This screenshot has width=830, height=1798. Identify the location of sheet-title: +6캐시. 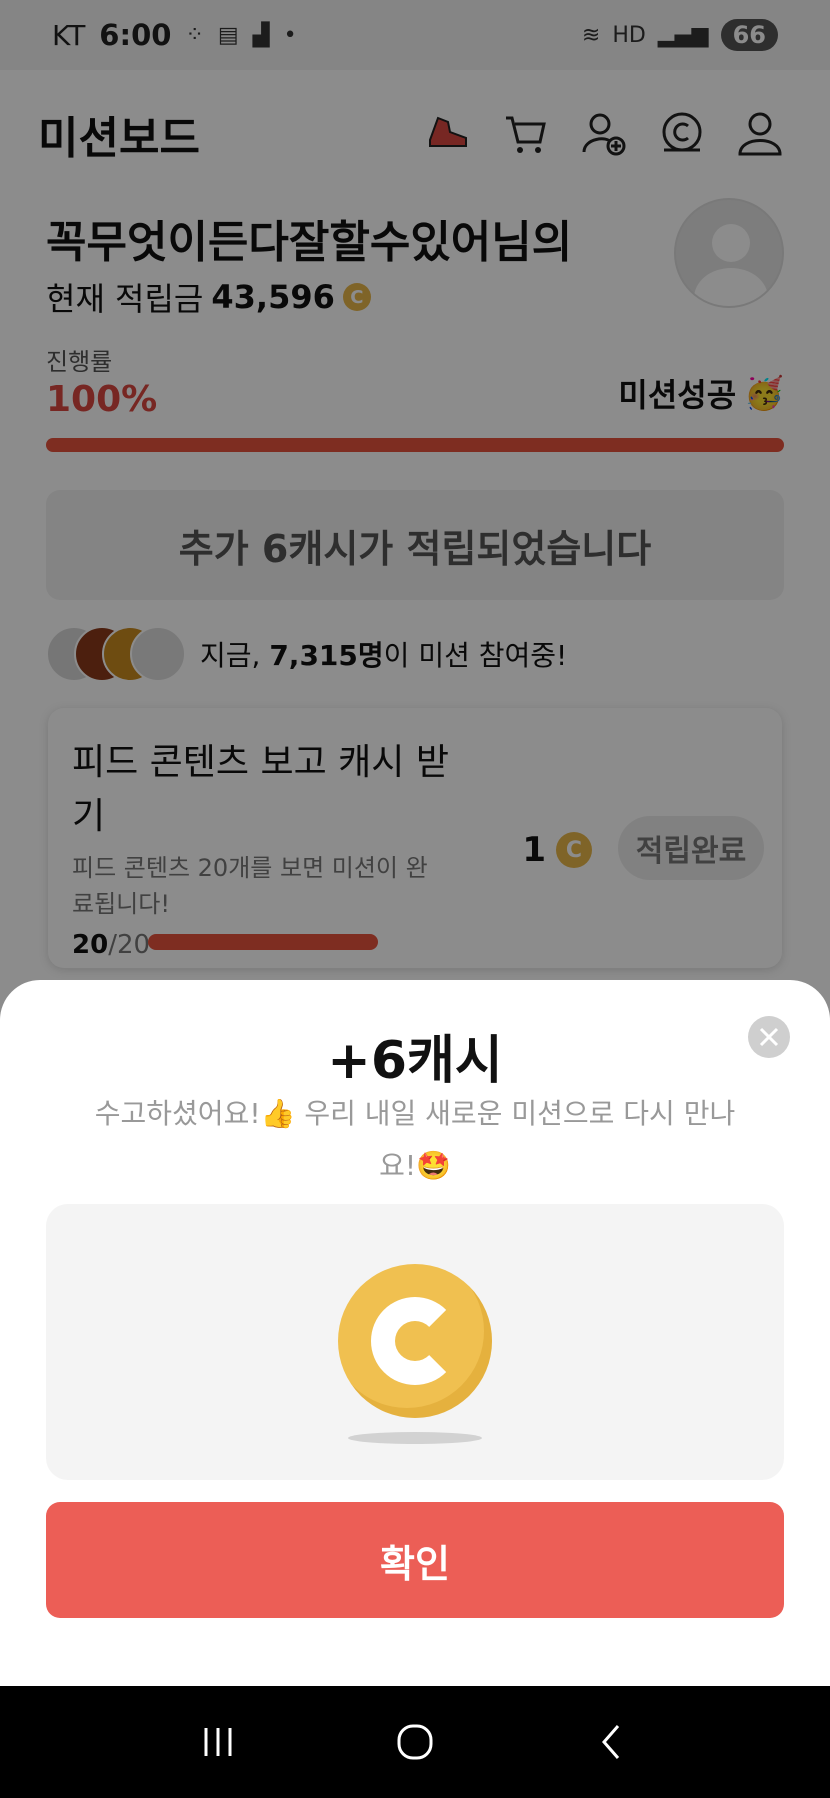
(415, 1061).